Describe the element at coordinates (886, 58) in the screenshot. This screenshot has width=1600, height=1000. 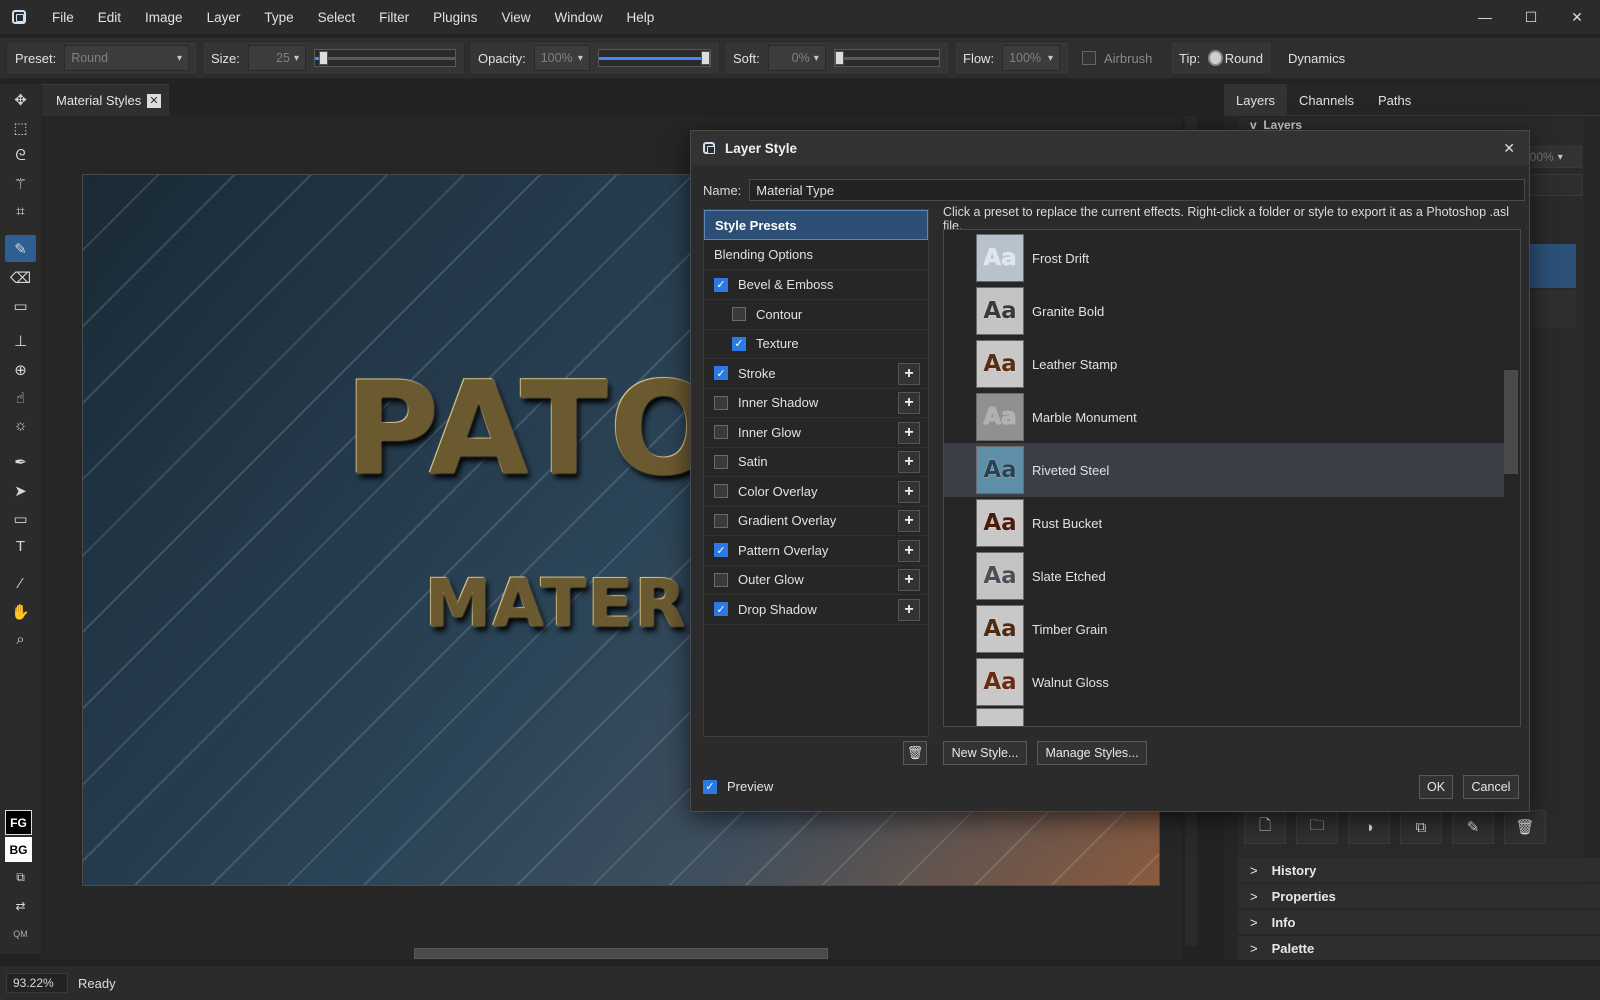
I see `soft-slider` at that location.